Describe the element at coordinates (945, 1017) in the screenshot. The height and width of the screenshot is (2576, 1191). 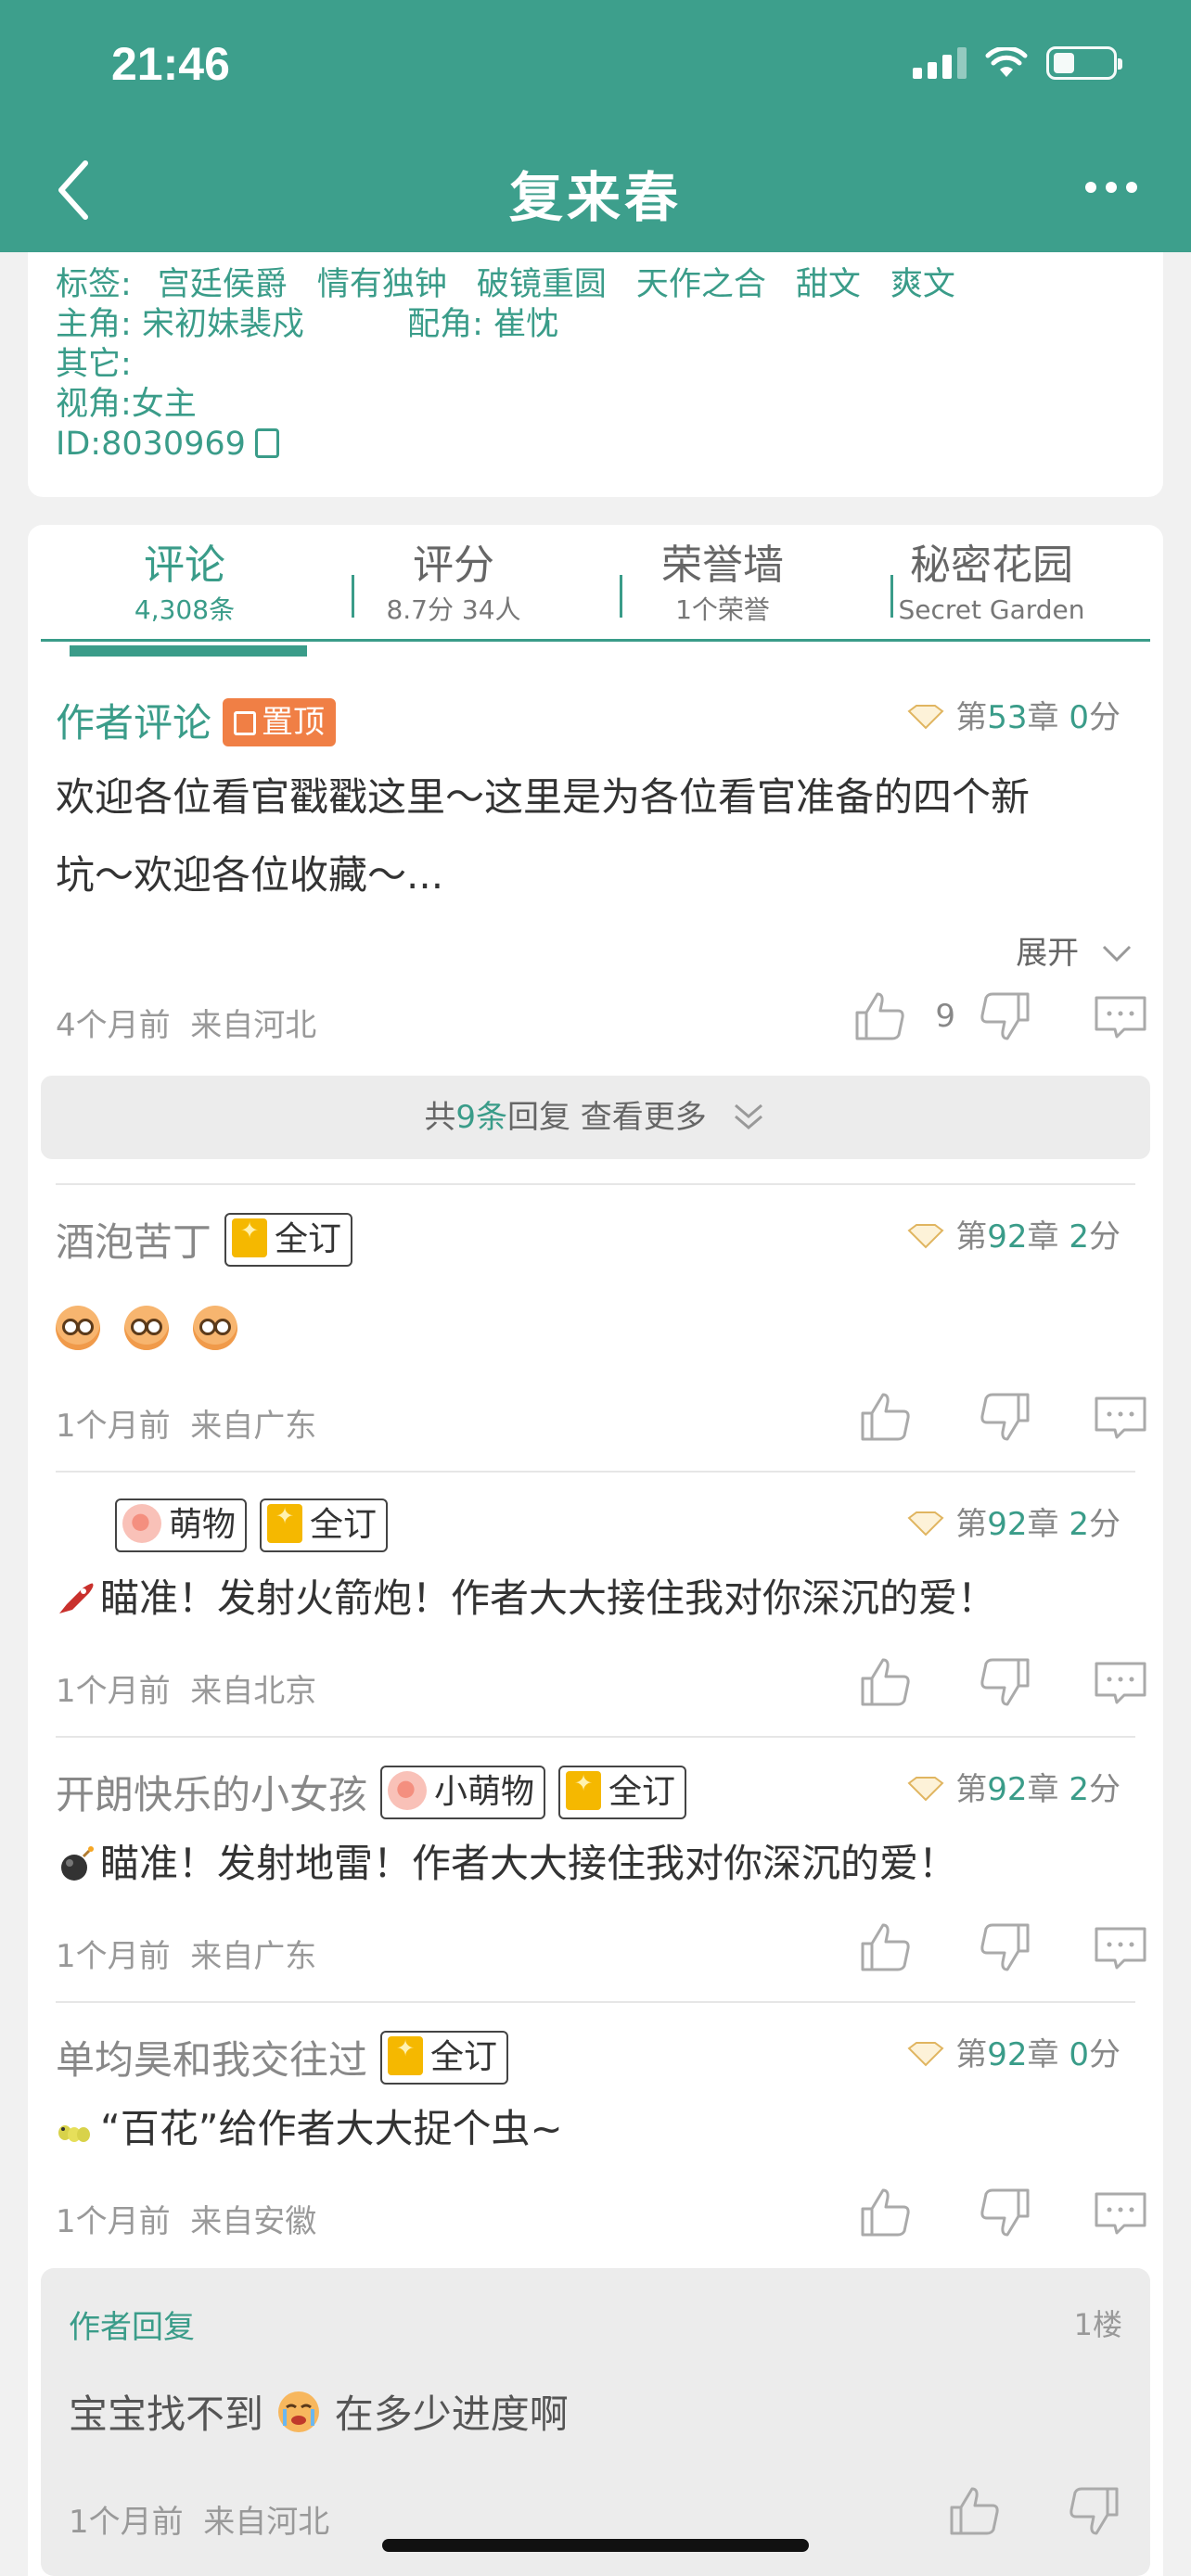
I see `like-count: 9` at that location.